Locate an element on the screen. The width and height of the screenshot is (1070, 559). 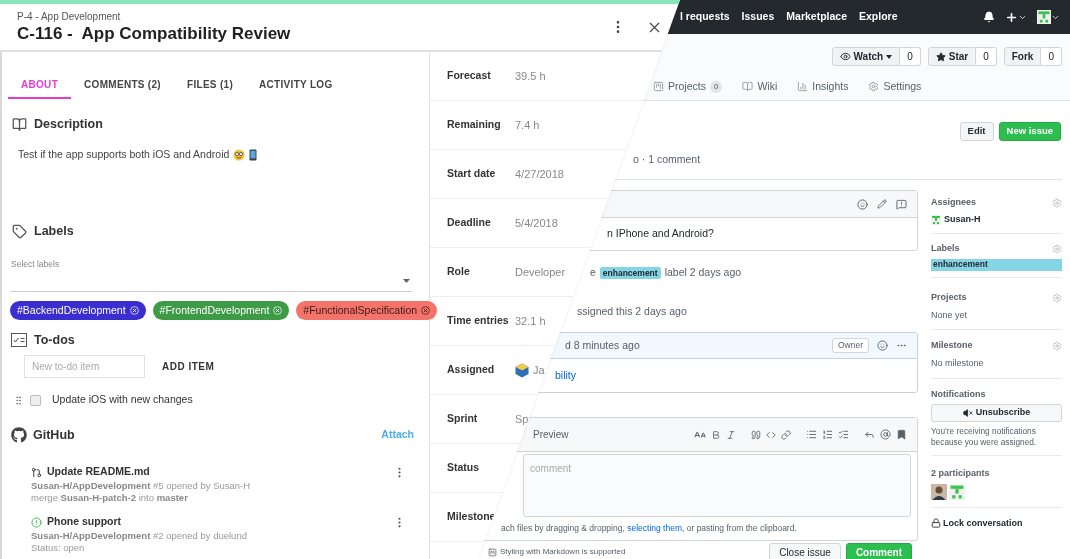
attach-hint: ach files by dragging & dropping, selecting them, or pasting from the clipboard. is located at coordinates (649, 528).